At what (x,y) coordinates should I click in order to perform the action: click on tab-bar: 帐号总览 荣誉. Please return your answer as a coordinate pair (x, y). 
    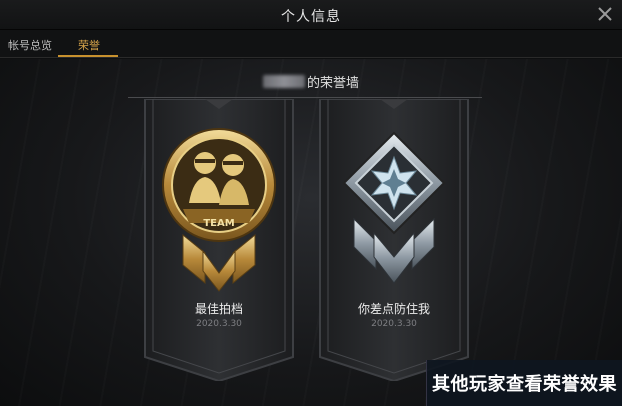
    Looking at the image, I should click on (311, 44).